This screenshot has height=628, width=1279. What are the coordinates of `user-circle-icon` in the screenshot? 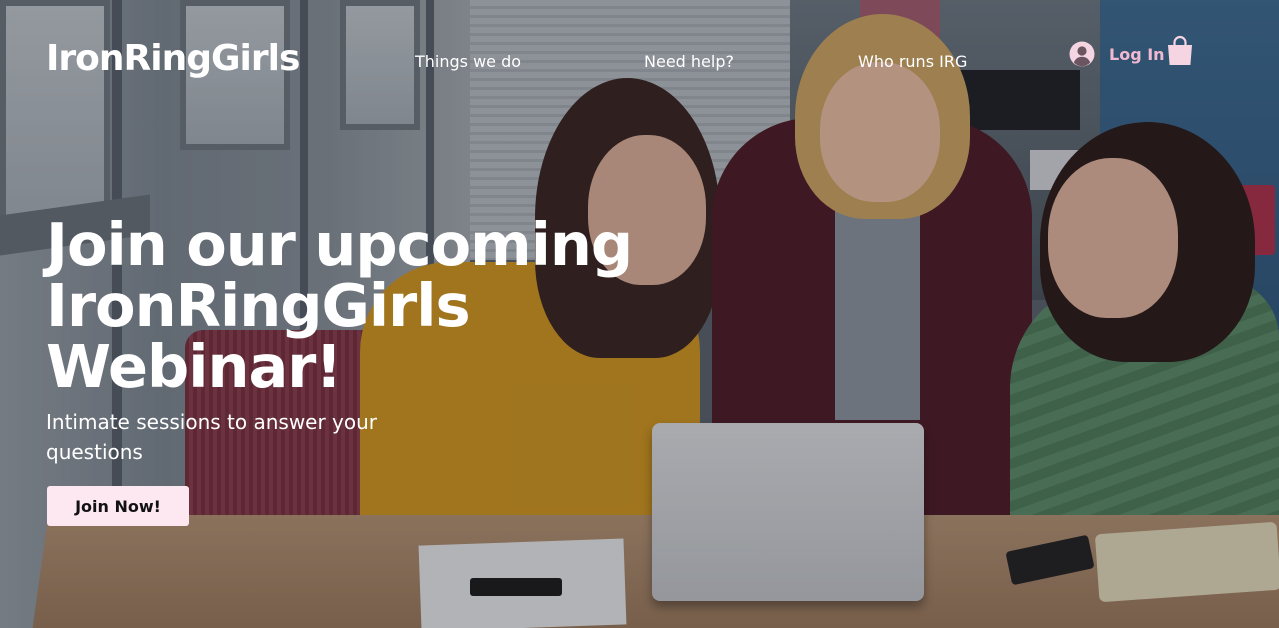 It's located at (1082, 54).